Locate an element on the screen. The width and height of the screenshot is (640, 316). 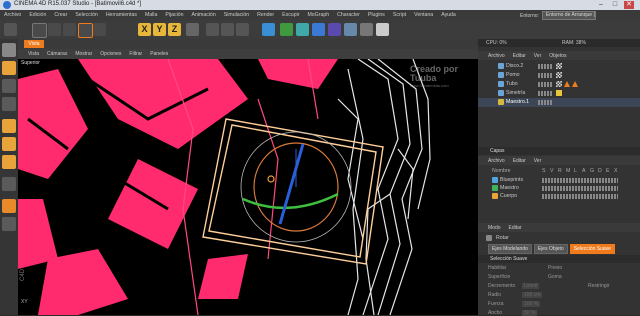
scale-icon is located at coordinates (69, 29).